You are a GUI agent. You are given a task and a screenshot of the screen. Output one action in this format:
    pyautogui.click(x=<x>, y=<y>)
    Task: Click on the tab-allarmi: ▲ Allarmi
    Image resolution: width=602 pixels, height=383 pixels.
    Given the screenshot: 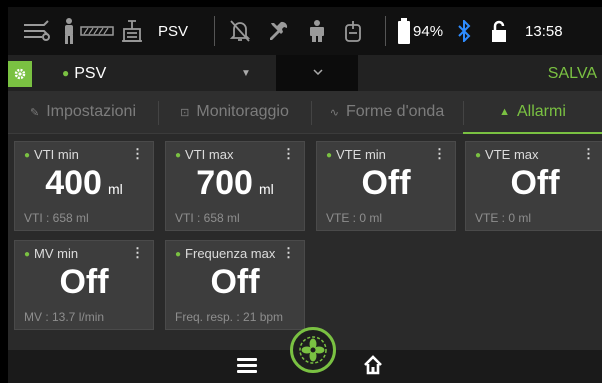 What is the action you would take?
    pyautogui.click(x=532, y=112)
    